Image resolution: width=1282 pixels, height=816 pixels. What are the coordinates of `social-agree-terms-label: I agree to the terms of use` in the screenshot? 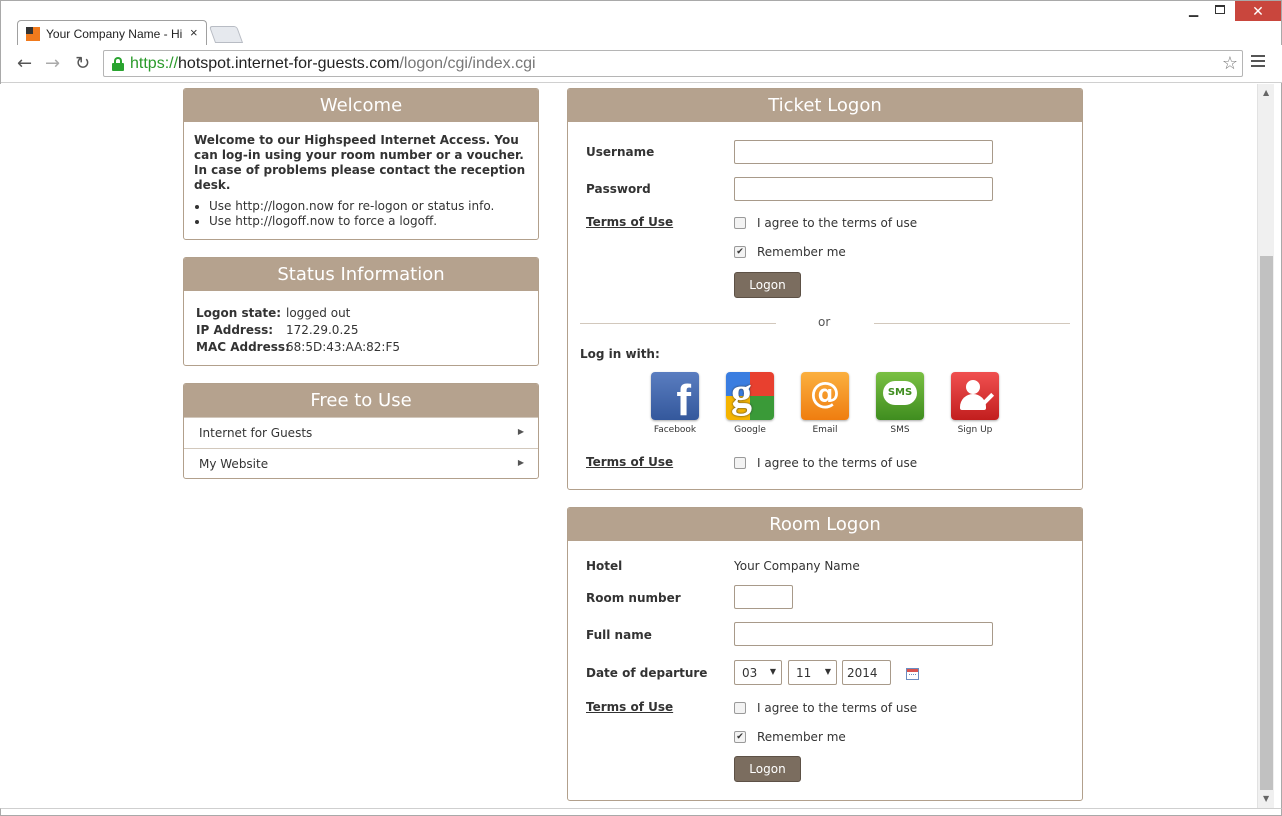 It's located at (837, 463).